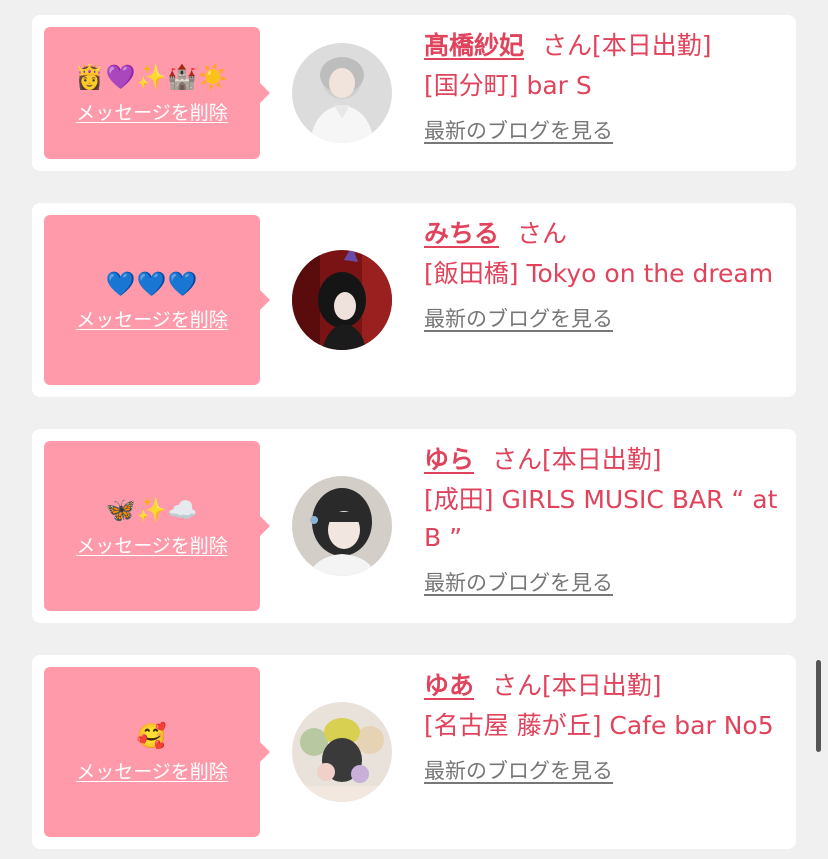  I want to click on shop-info: [成田] GIRLS MUSIC BAR “ at B ”, so click(601, 518).